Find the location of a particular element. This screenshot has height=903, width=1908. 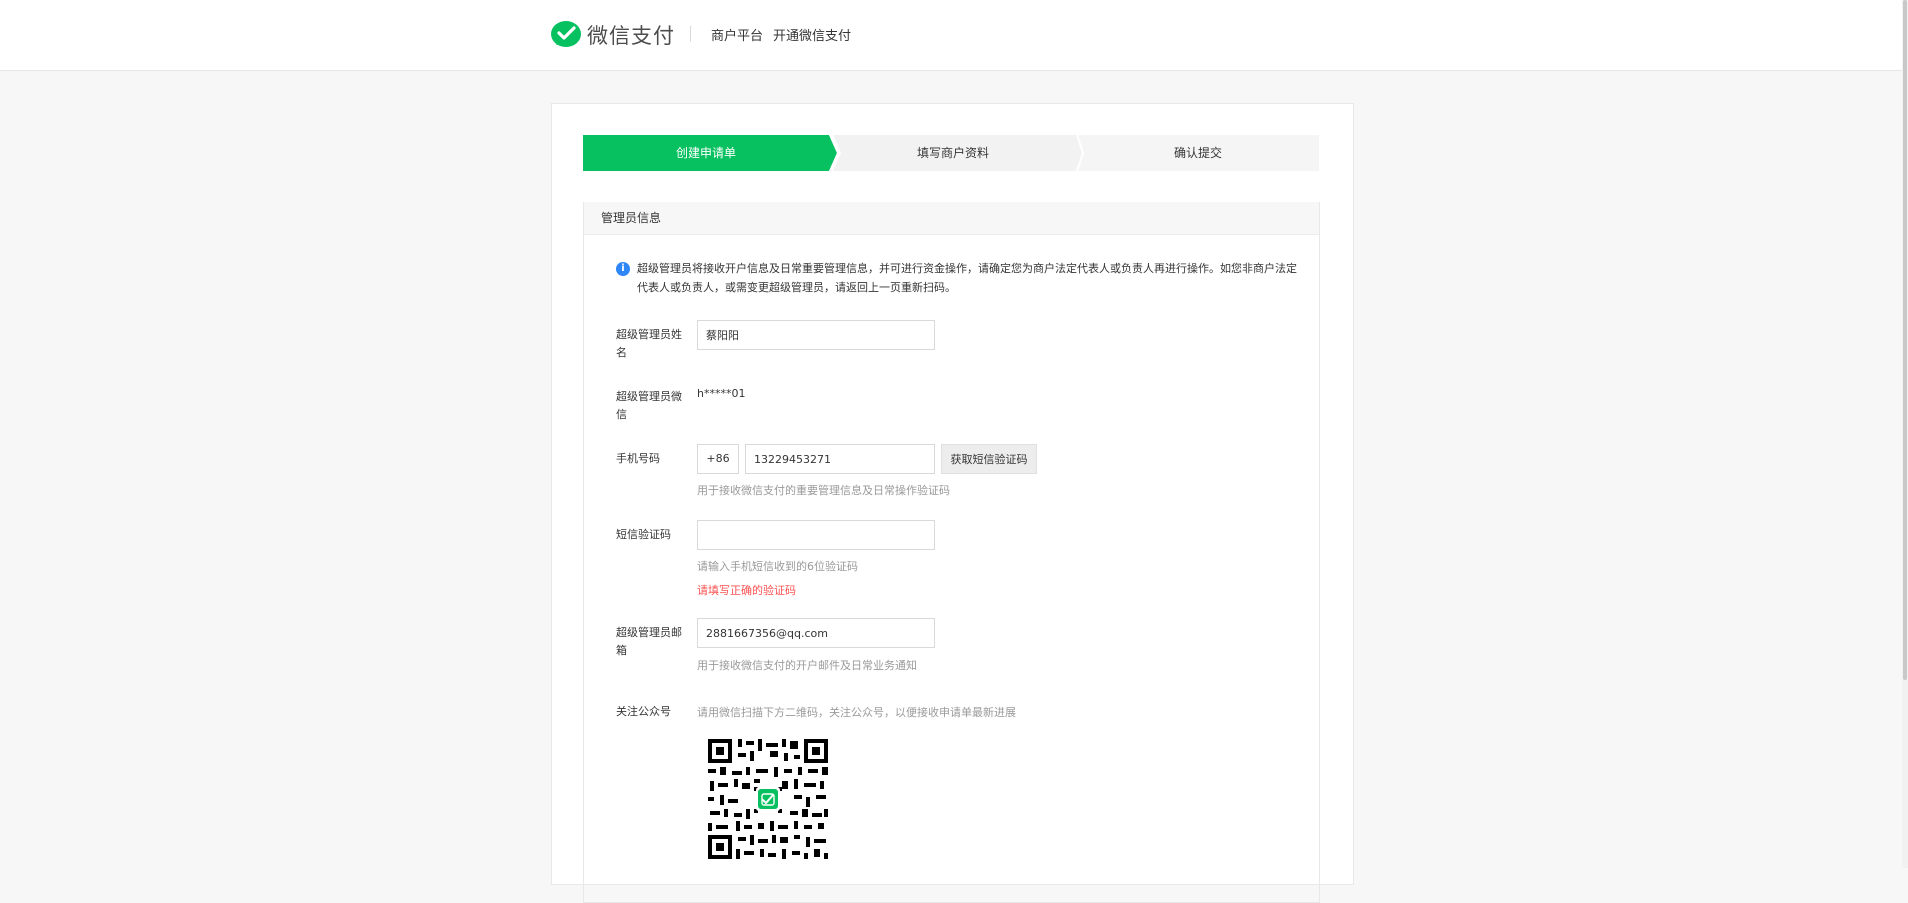

brand-name: 微信支付 is located at coordinates (631, 36).